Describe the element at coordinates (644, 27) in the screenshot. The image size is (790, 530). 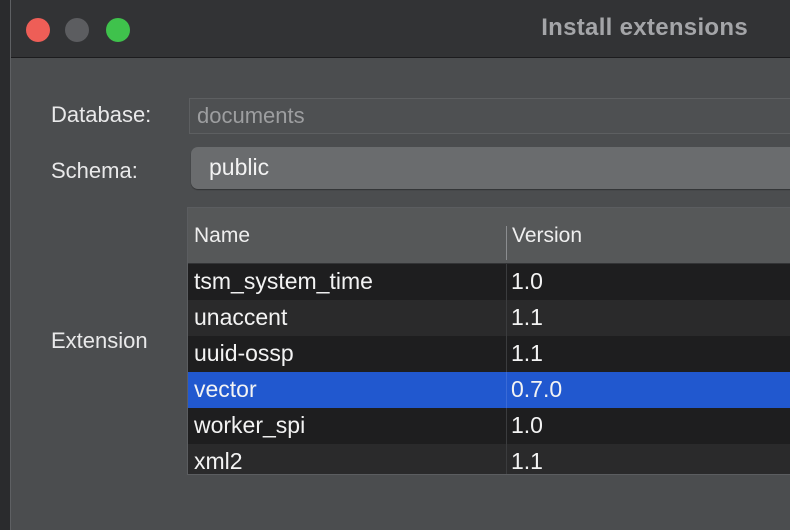
I see `window-title: Install extensions` at that location.